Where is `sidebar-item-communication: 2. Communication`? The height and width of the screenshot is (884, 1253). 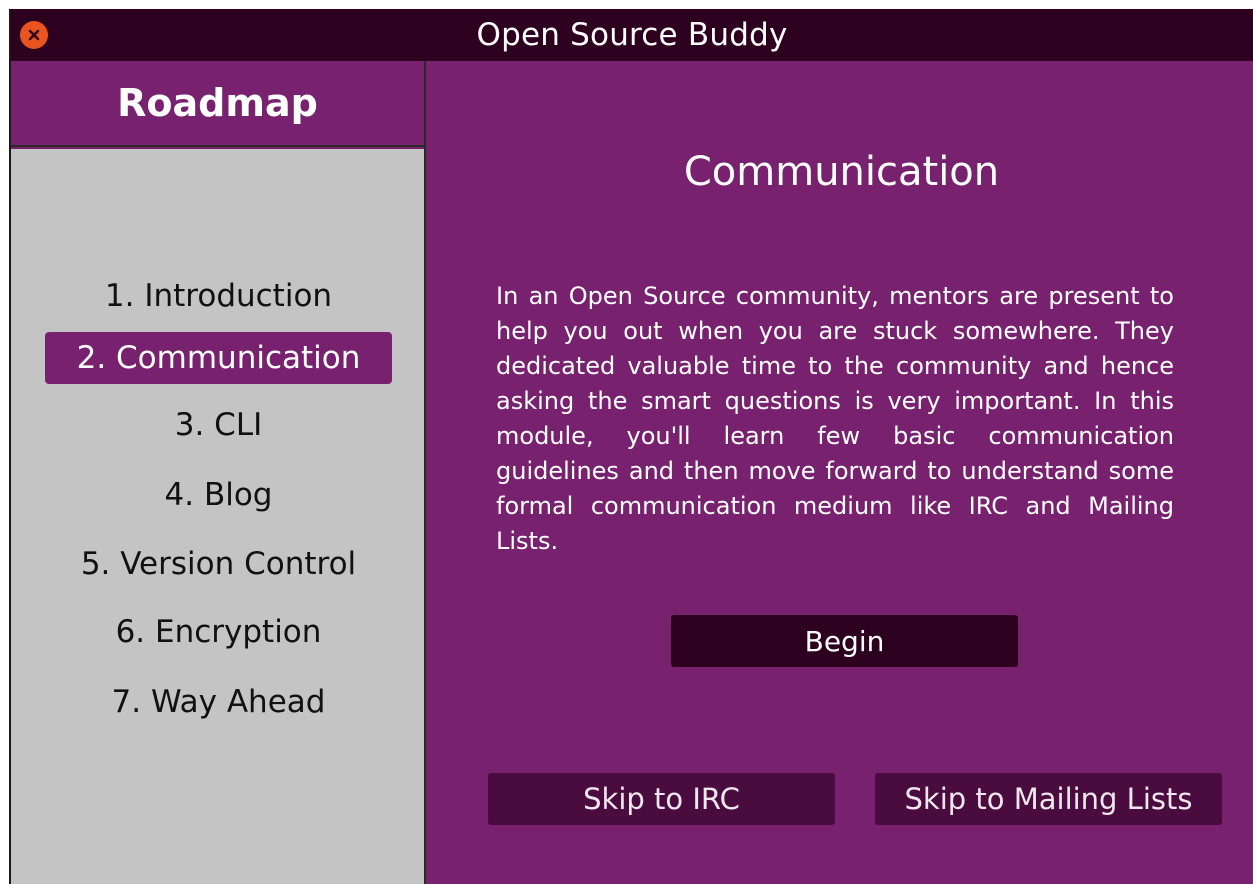
sidebar-item-communication: 2. Communication is located at coordinates (218, 358).